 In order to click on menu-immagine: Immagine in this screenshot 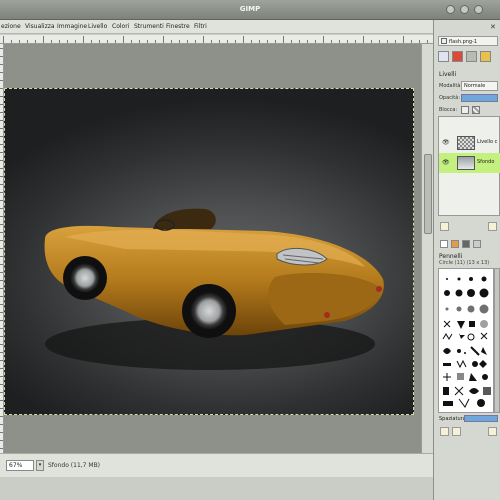, I will do `click(72, 26)`.